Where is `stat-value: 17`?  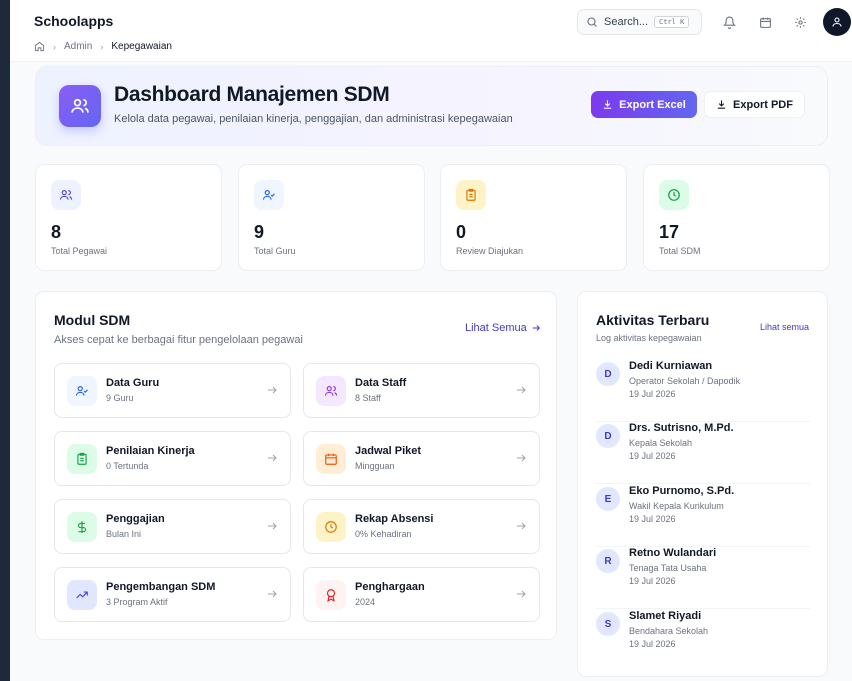
stat-value: 17 is located at coordinates (669, 232).